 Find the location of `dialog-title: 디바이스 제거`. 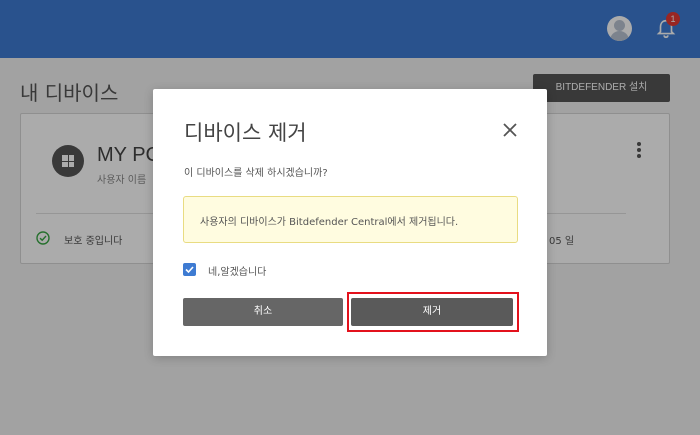

dialog-title: 디바이스 제거 is located at coordinates (245, 133).